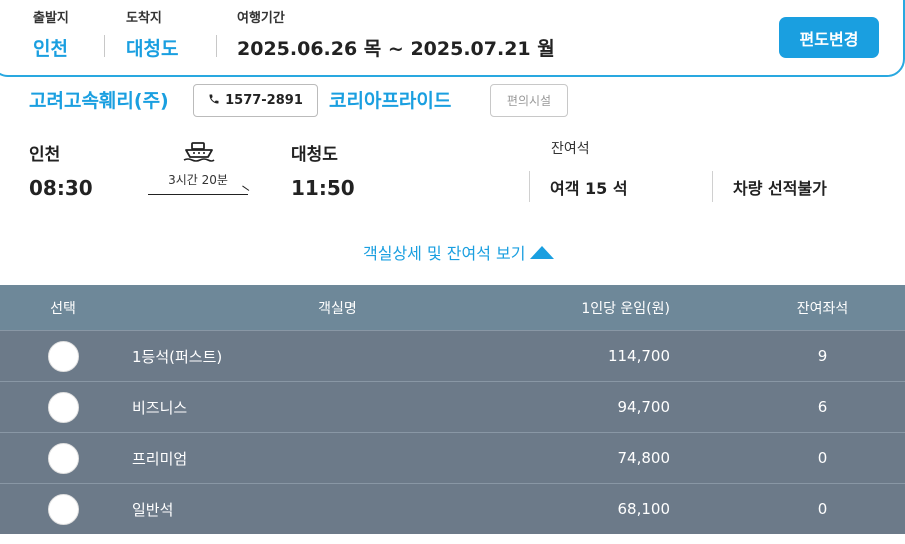 This screenshot has height=544, width=905. Describe the element at coordinates (214, 101) in the screenshot. I see `phone-icon` at that location.